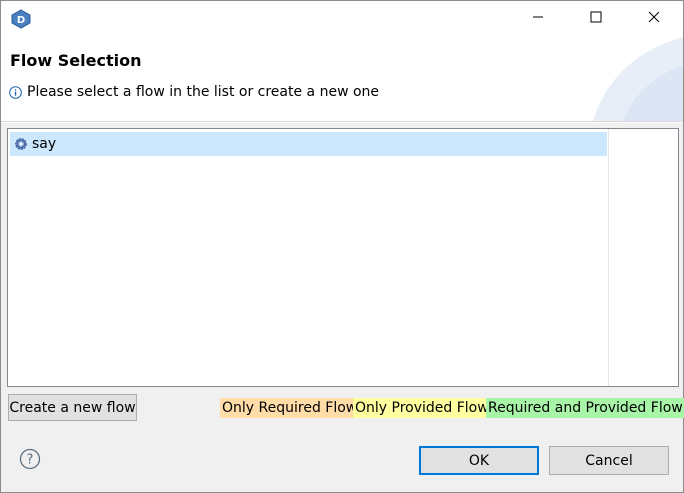 The image size is (684, 493). I want to click on header-decoration, so click(638, 79).